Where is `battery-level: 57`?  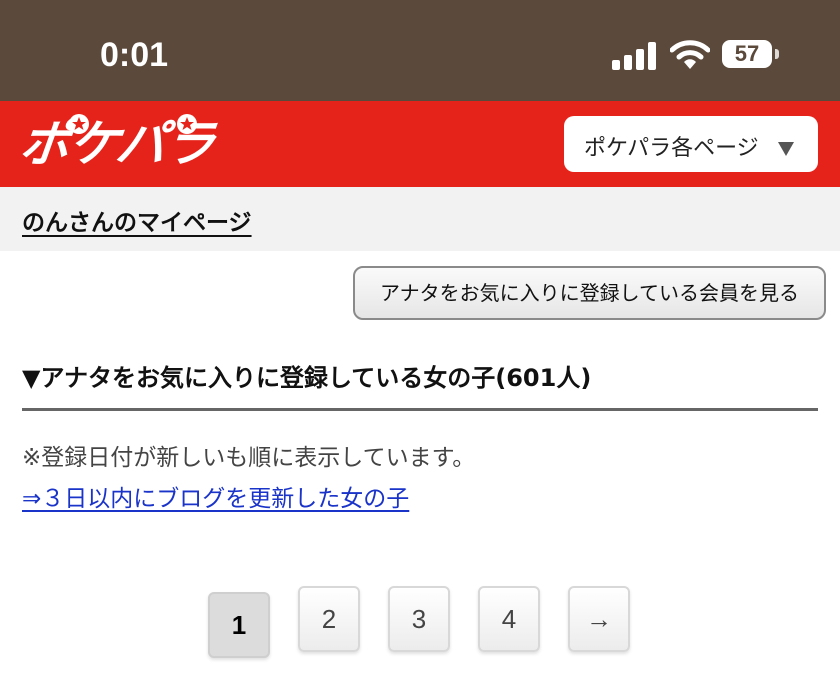 battery-level: 57 is located at coordinates (747, 53).